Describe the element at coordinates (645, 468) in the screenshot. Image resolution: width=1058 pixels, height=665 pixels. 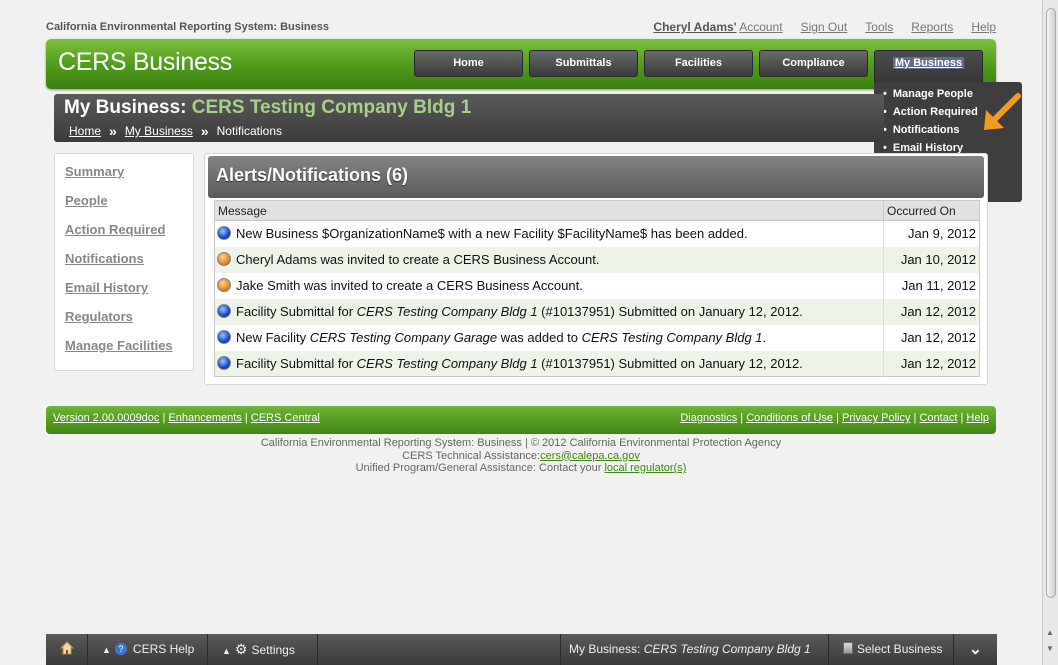
I see `local-regulator-link: local regulator(s)` at that location.